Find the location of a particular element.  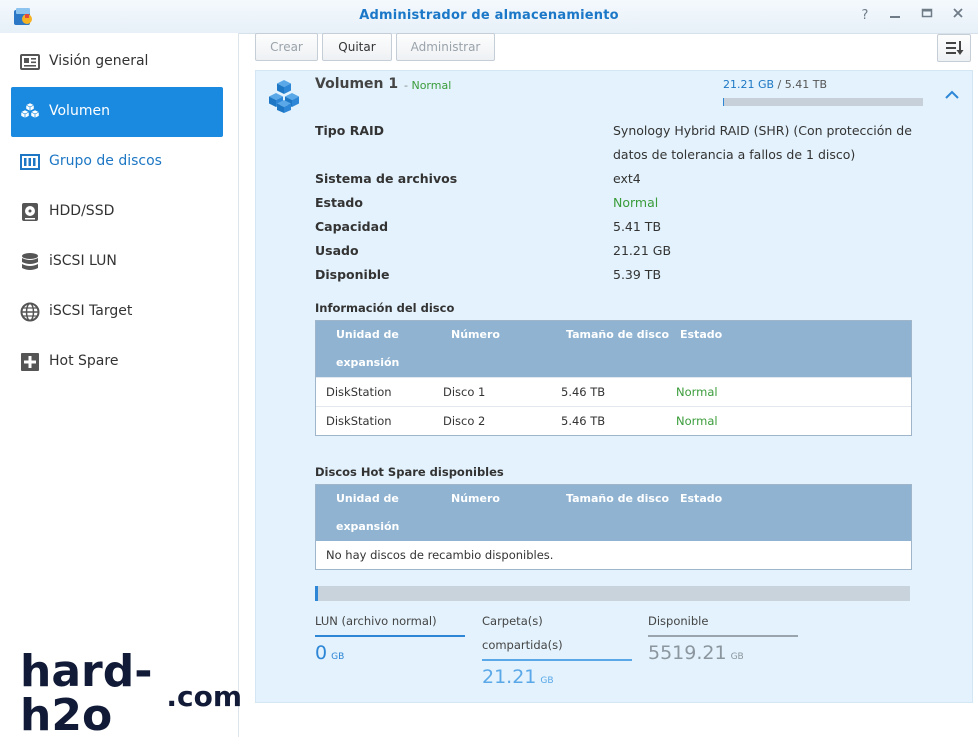

sidebar-item-label: Hot Spare is located at coordinates (84, 361).